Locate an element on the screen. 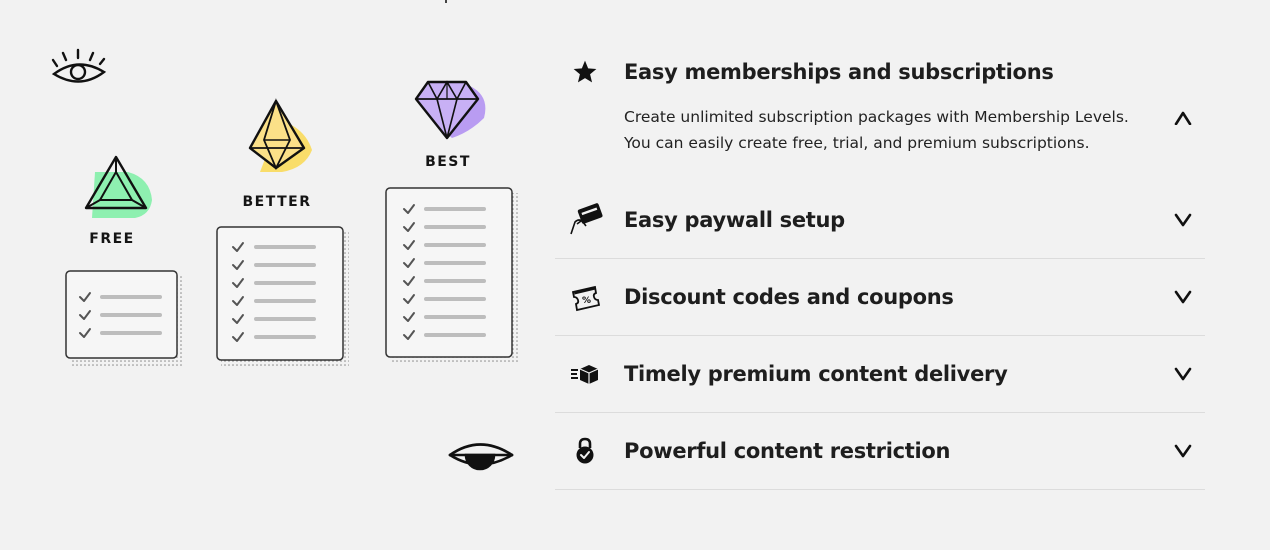  tier-label-free: FREE is located at coordinates (112, 239).